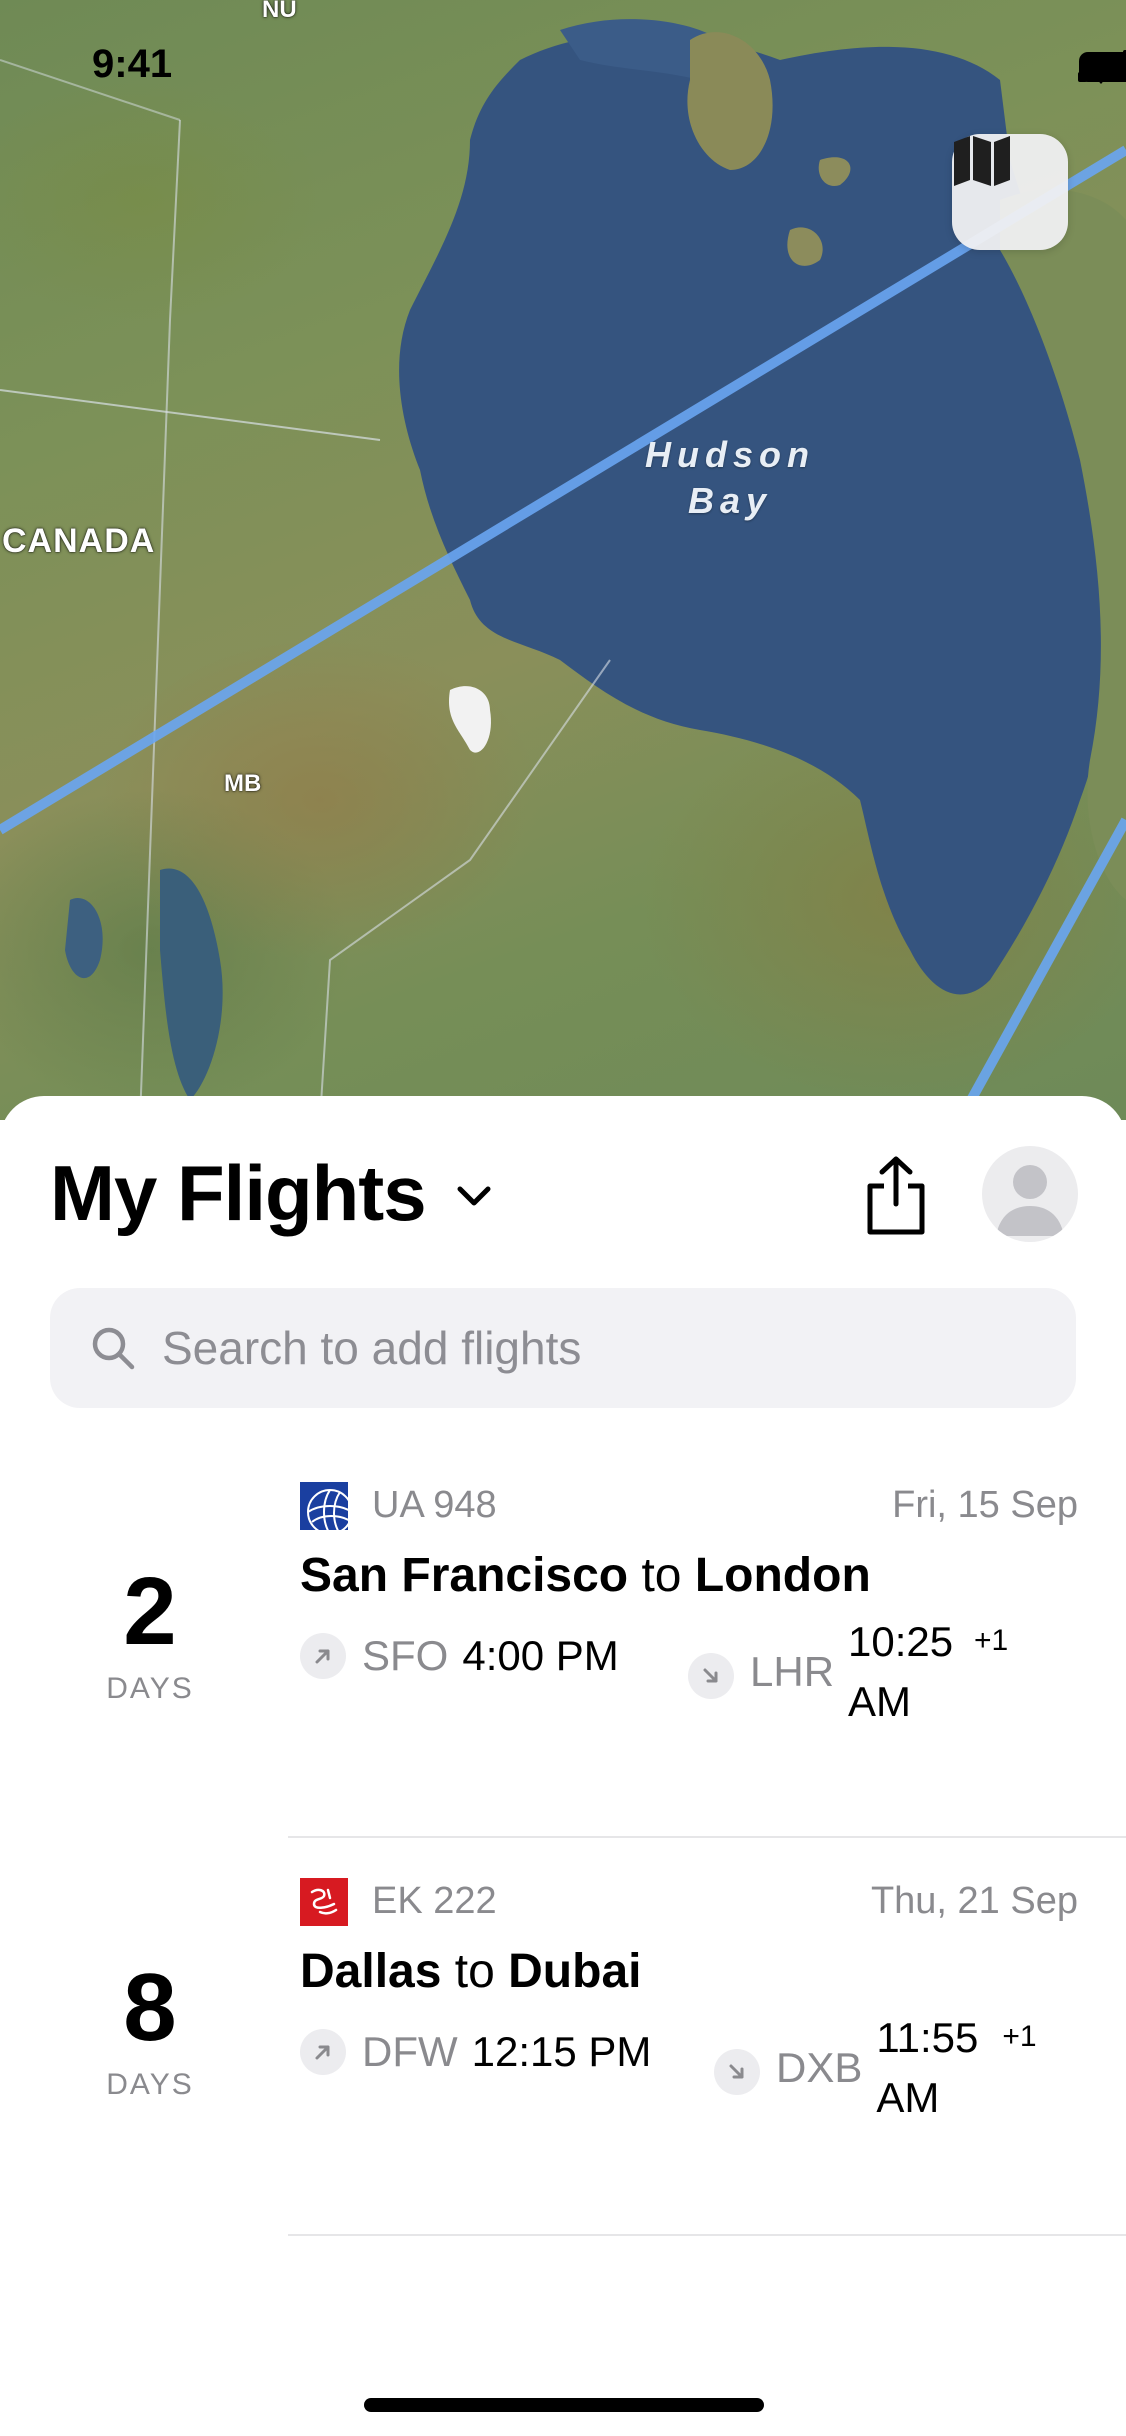 The image size is (1126, 2436). Describe the element at coordinates (474, 1197) in the screenshot. I see `chevron-down-icon` at that location.